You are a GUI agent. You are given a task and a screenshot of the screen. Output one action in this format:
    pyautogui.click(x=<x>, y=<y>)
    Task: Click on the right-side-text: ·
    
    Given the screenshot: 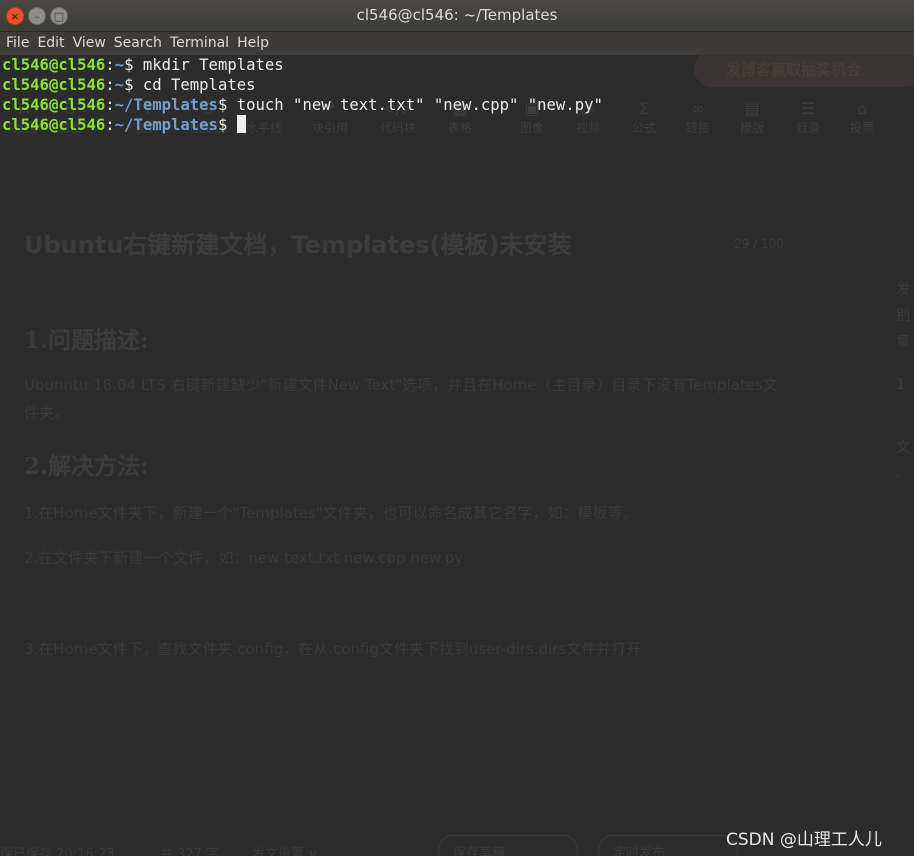 What is the action you would take?
    pyautogui.click(x=898, y=477)
    